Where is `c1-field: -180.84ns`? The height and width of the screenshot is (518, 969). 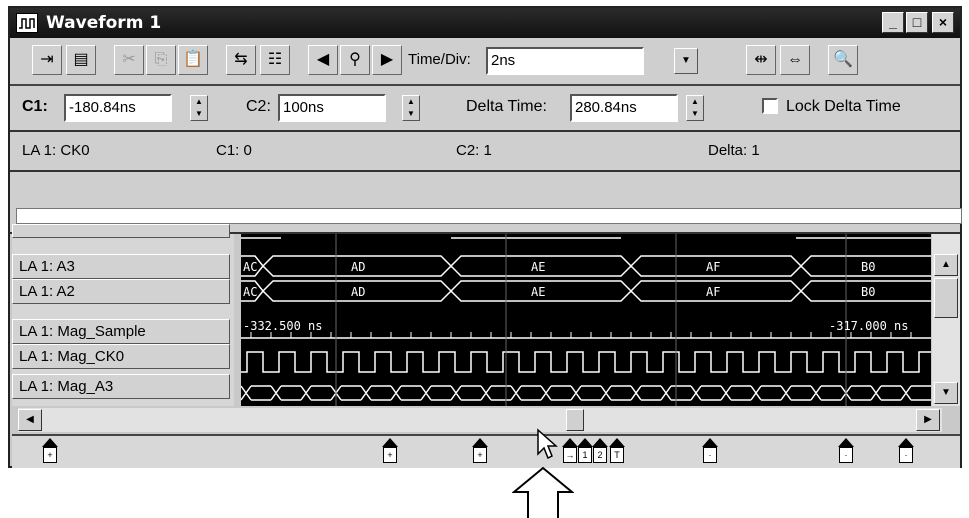
c1-field: -180.84ns is located at coordinates (118, 108).